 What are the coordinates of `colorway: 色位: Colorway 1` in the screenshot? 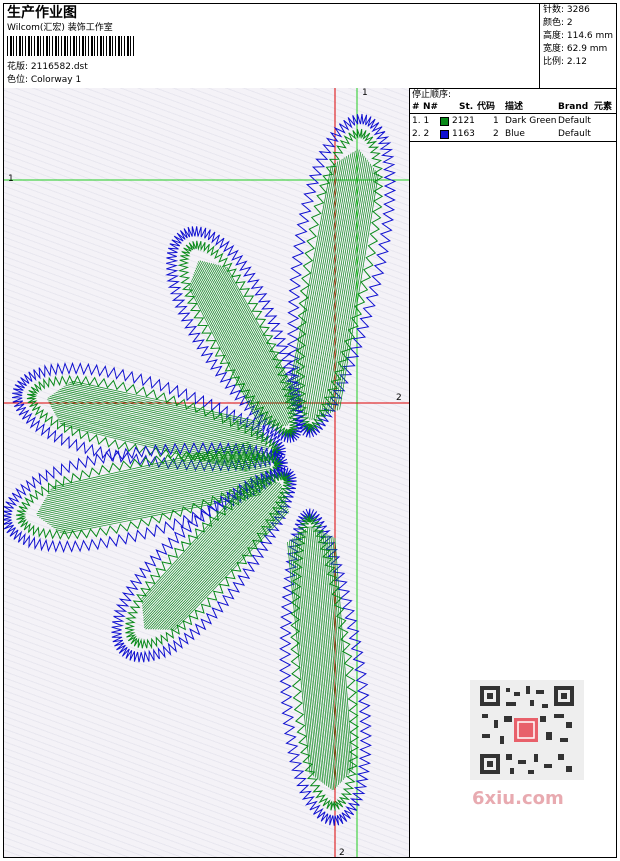 It's located at (44, 80).